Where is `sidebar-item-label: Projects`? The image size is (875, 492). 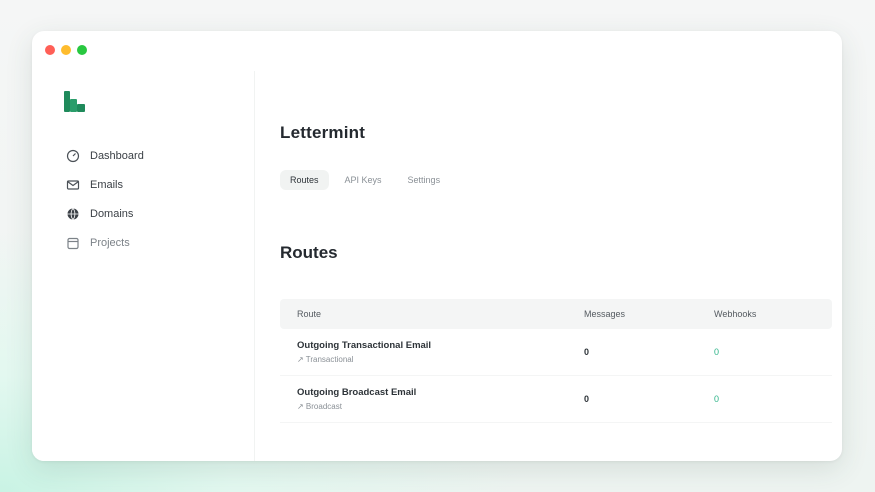 sidebar-item-label: Projects is located at coordinates (110, 243).